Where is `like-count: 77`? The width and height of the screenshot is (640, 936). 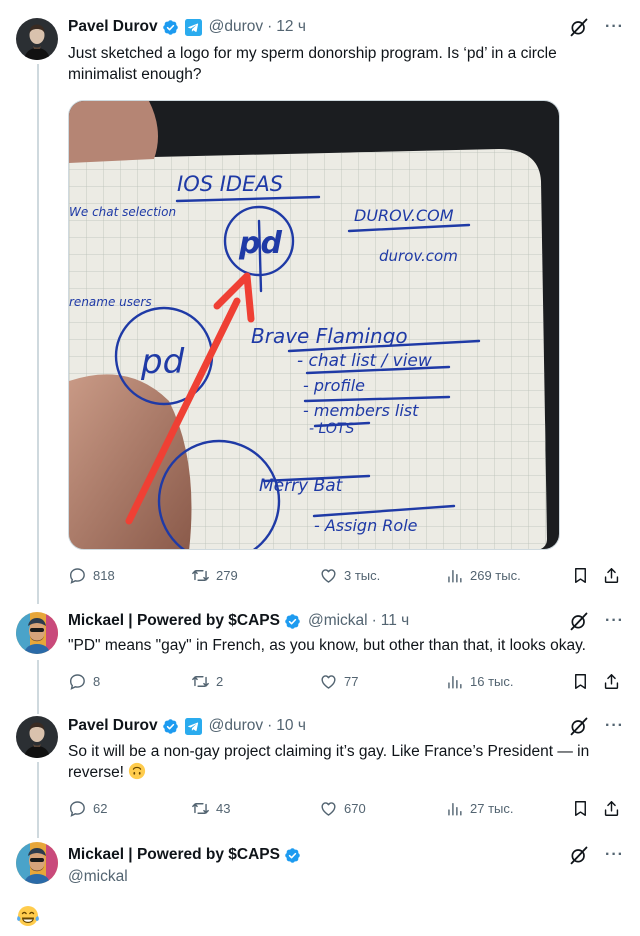 like-count: 77 is located at coordinates (351, 681).